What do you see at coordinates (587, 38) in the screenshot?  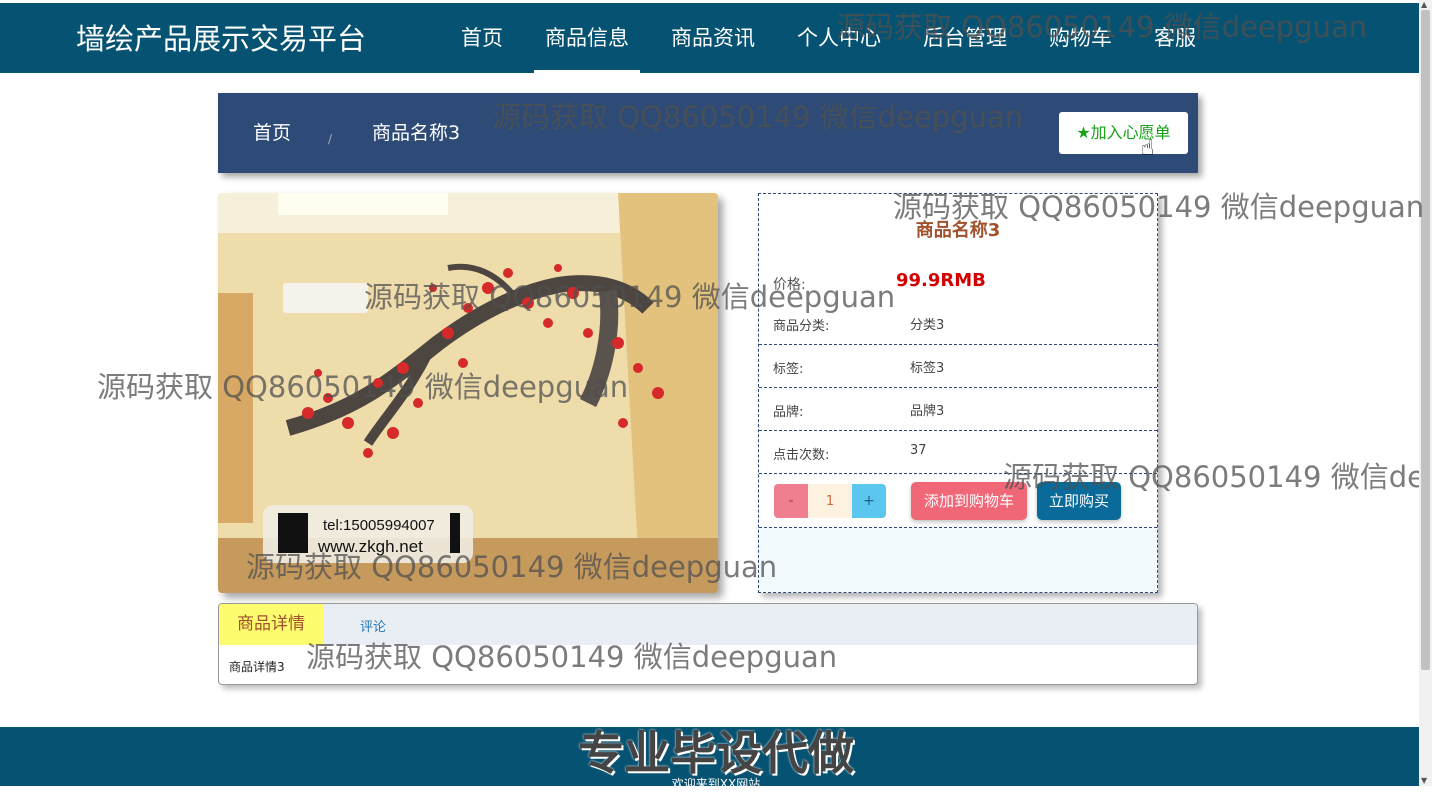 I see `nav-products: 商品信息` at bounding box center [587, 38].